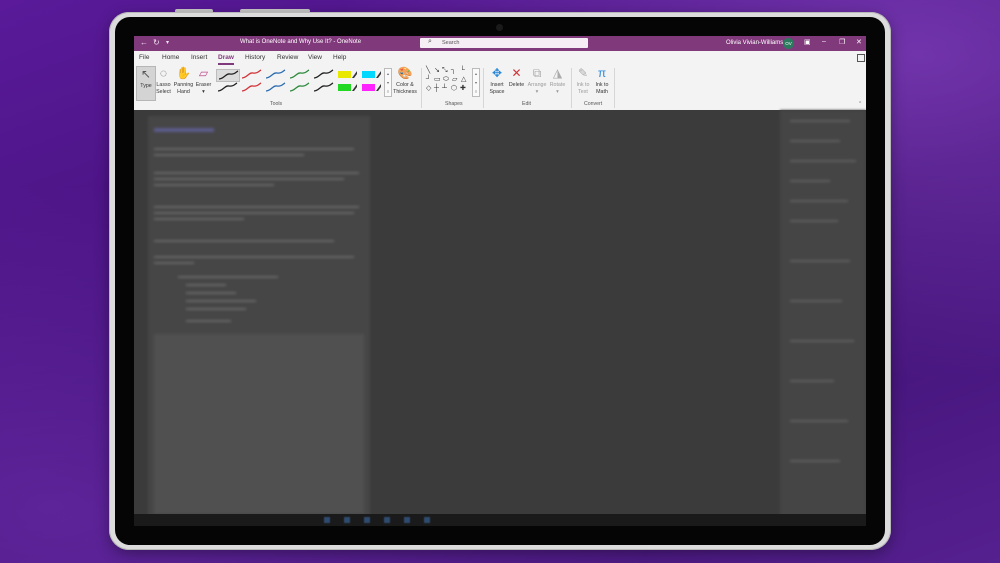 This screenshot has width=1000, height=563. I want to click on insert-space-button: ✥ Insert Space, so click(497, 80).